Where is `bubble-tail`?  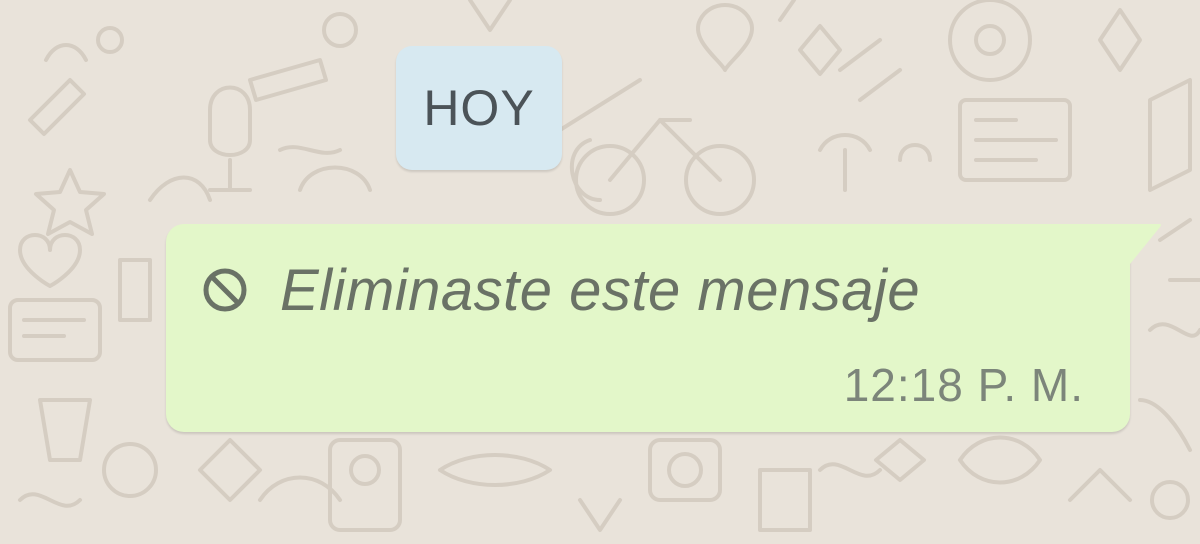
bubble-tail is located at coordinates (1143, 245).